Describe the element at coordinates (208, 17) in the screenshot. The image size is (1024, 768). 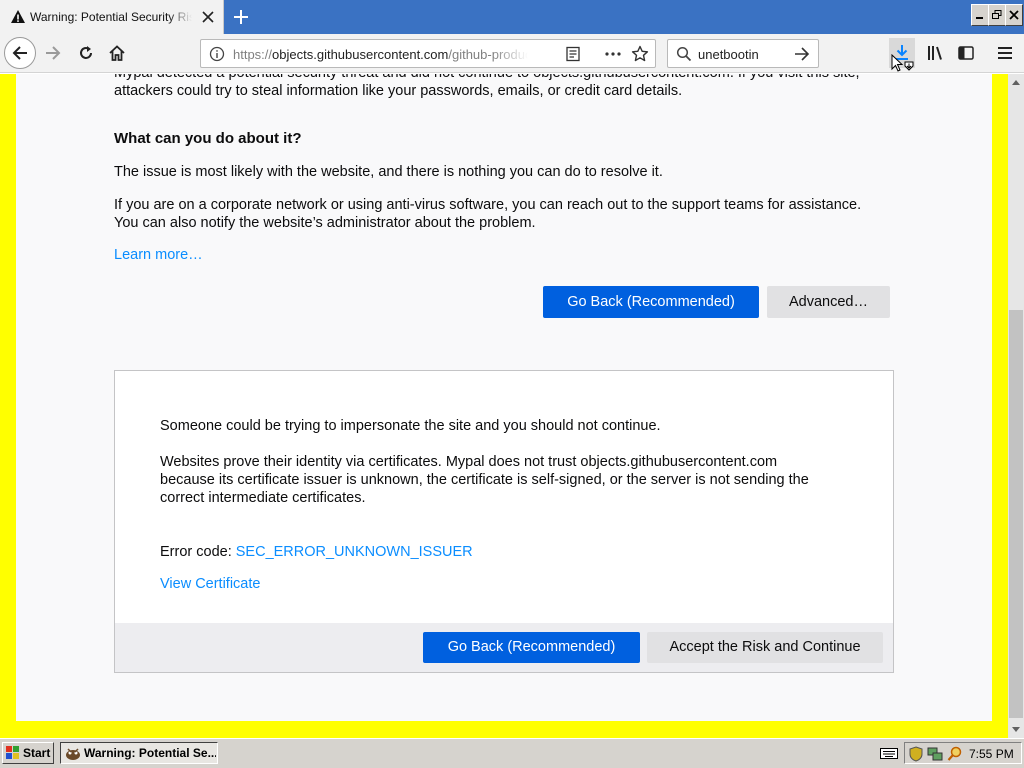
I see `close-tab-icon` at that location.